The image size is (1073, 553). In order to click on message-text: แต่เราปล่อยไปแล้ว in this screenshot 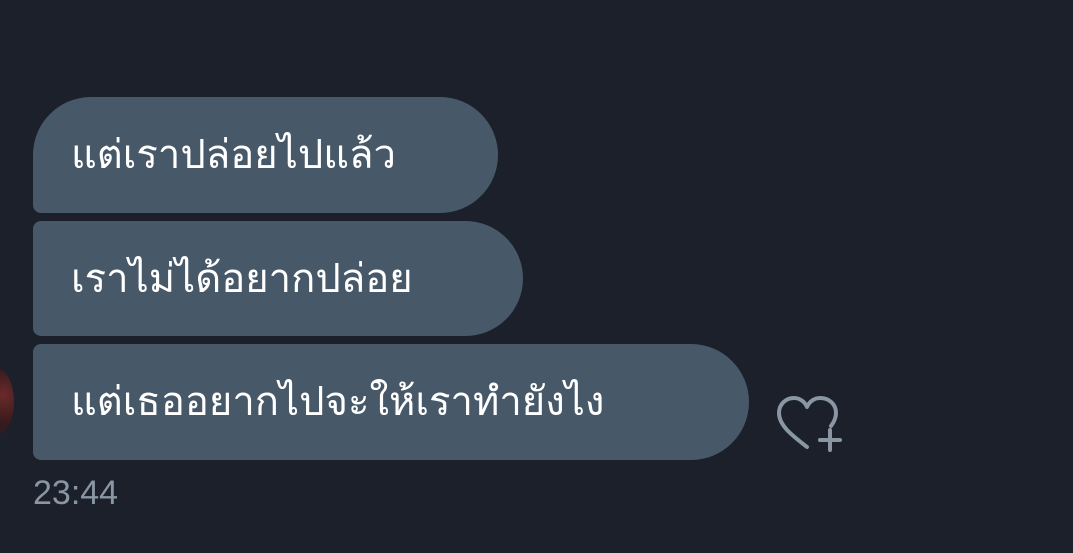, I will do `click(233, 155)`.